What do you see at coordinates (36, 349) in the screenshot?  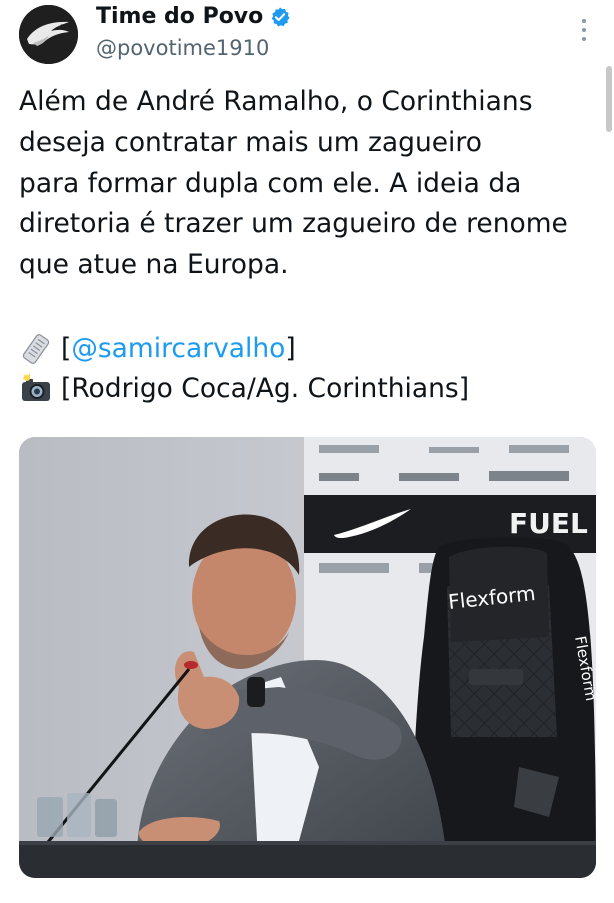 I see `newspaper-emoji-icon` at bounding box center [36, 349].